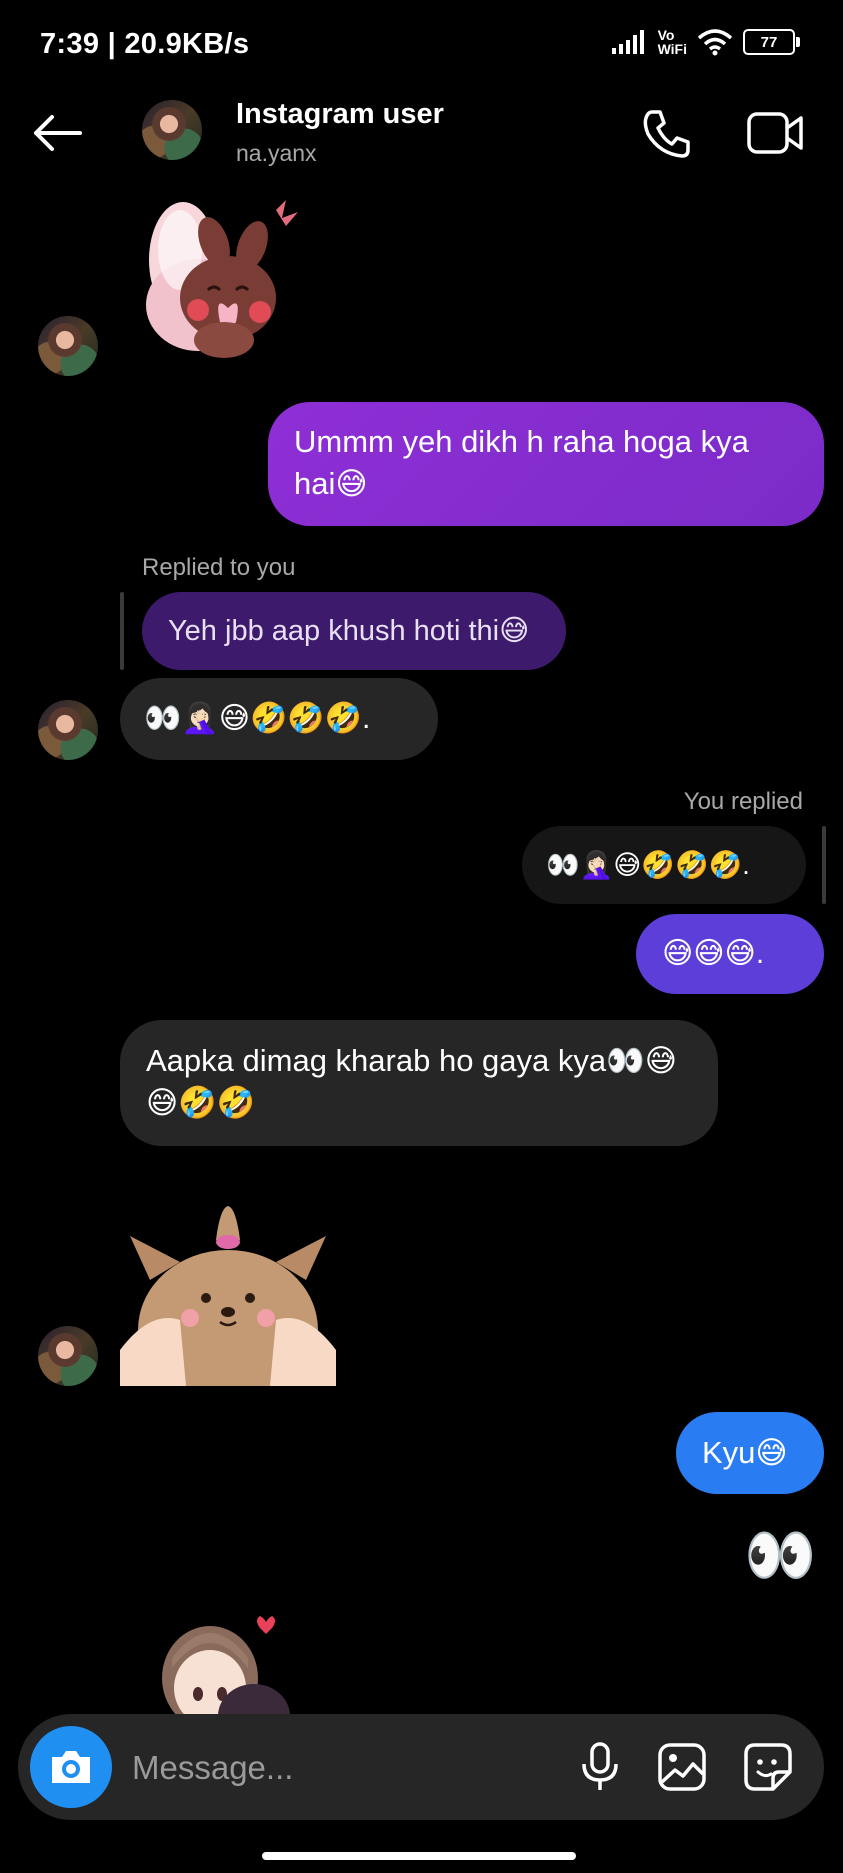  What do you see at coordinates (713, 953) in the screenshot?
I see `message-text: 😅😅😅.` at bounding box center [713, 953].